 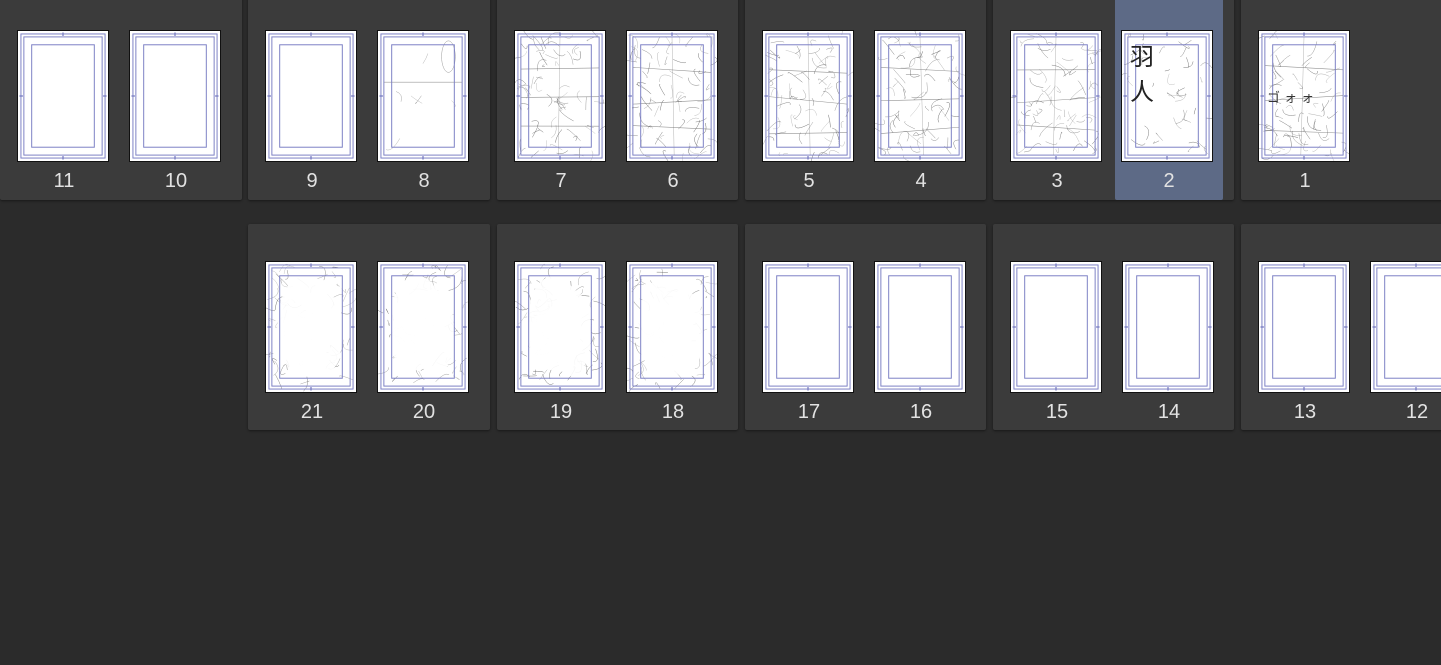 I want to click on spread-17-16: 17 16, so click(x=865, y=327).